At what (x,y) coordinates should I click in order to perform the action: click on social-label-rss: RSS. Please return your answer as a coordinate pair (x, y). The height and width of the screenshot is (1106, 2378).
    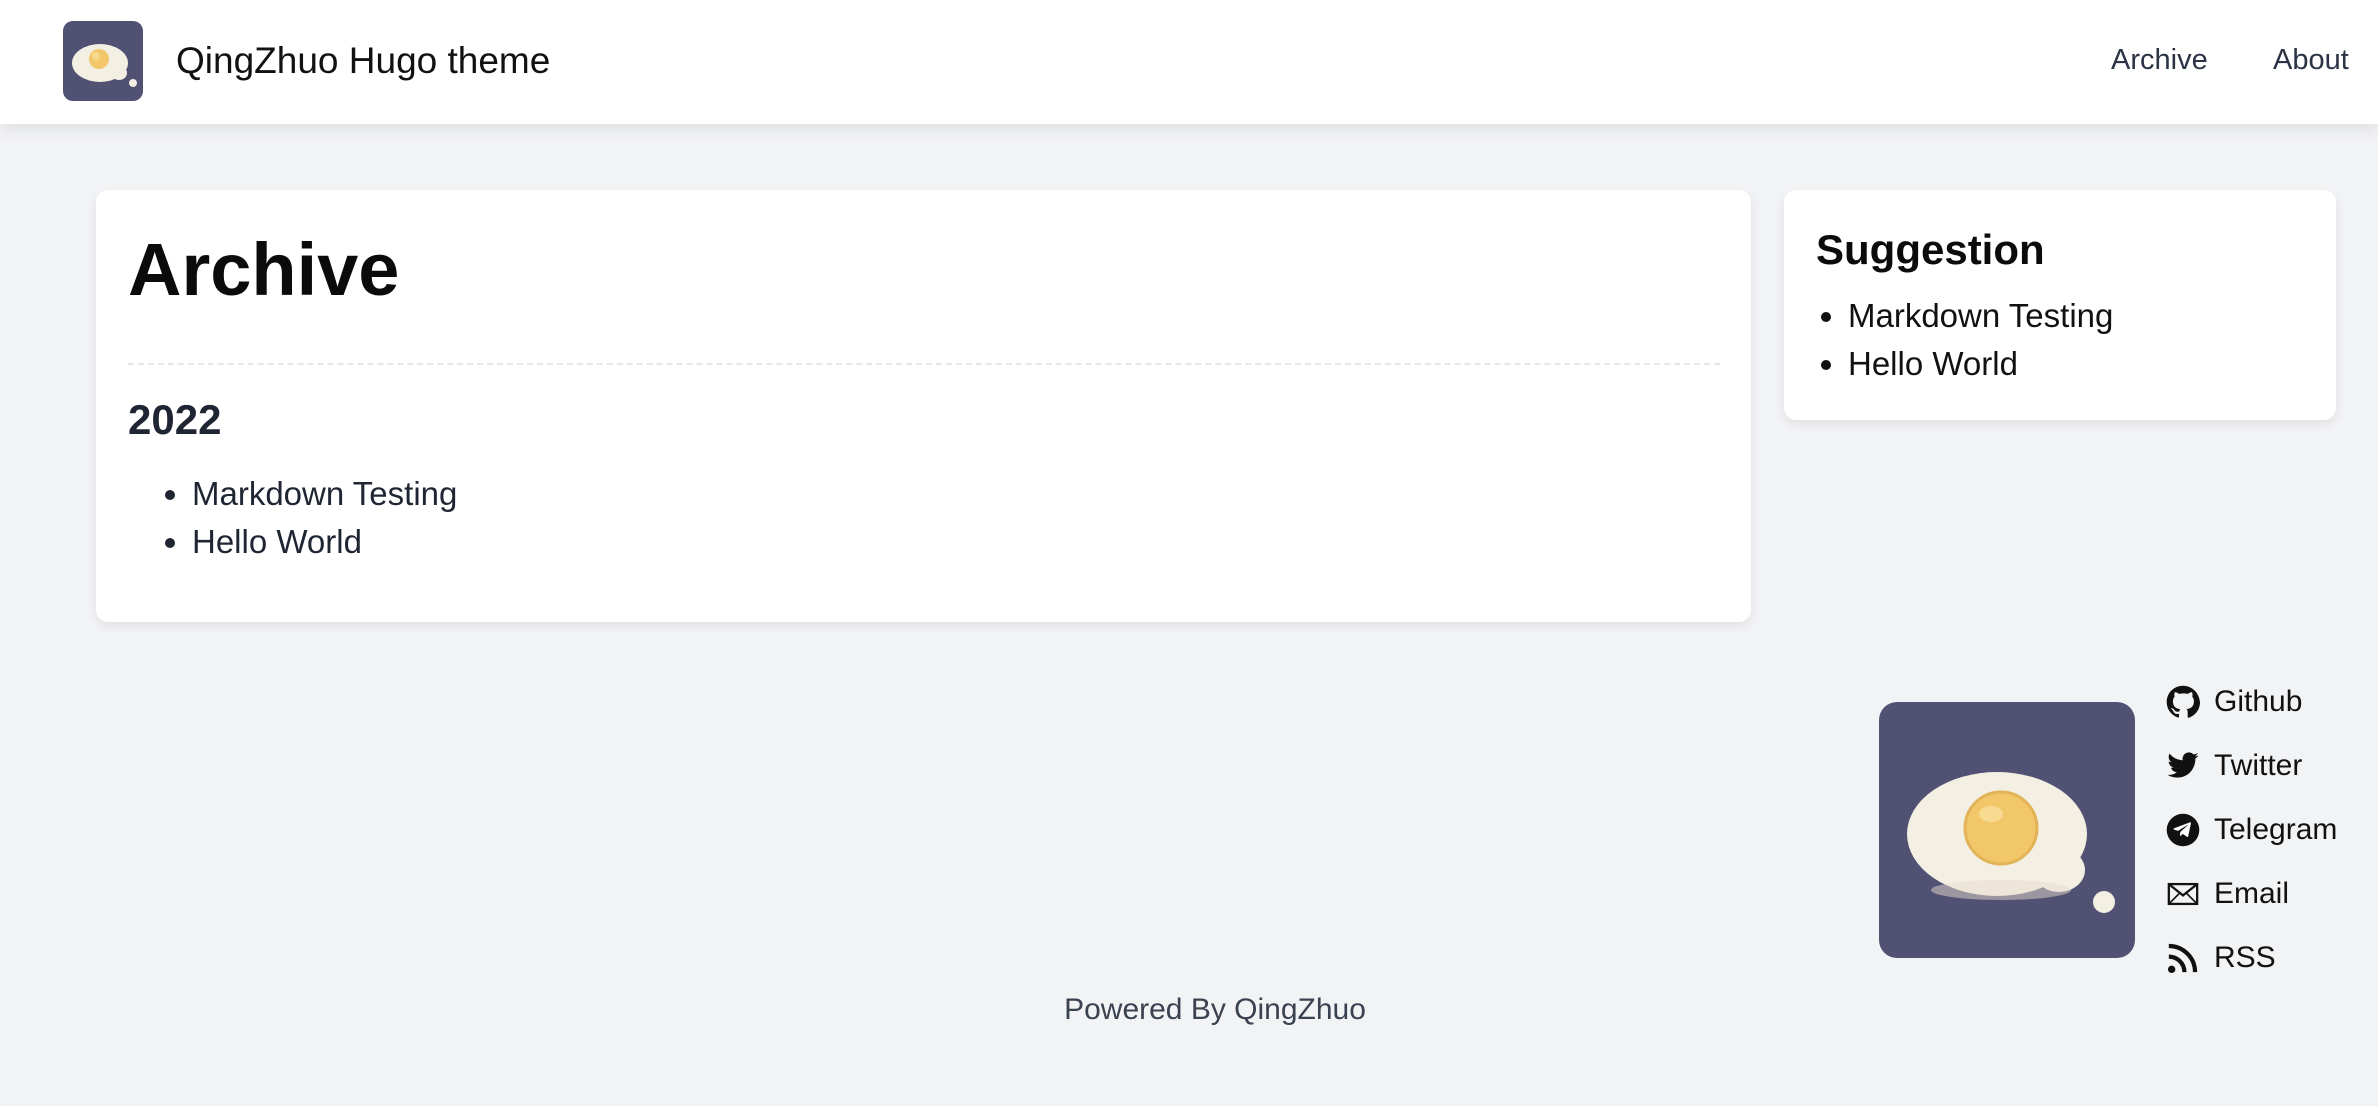
    Looking at the image, I should click on (2245, 957).